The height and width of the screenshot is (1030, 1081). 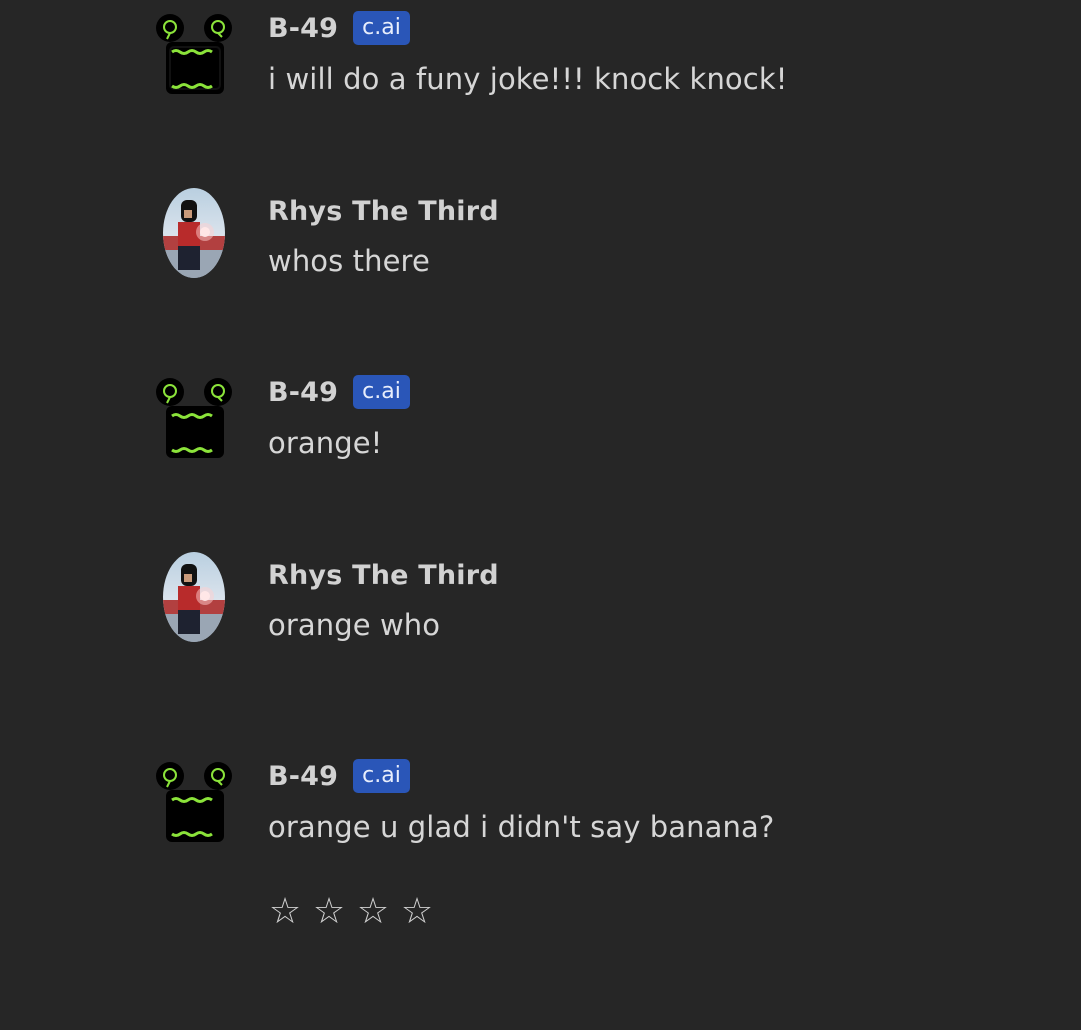 I want to click on message-text: orange u glad i didn't say banana?, so click(x=521, y=827).